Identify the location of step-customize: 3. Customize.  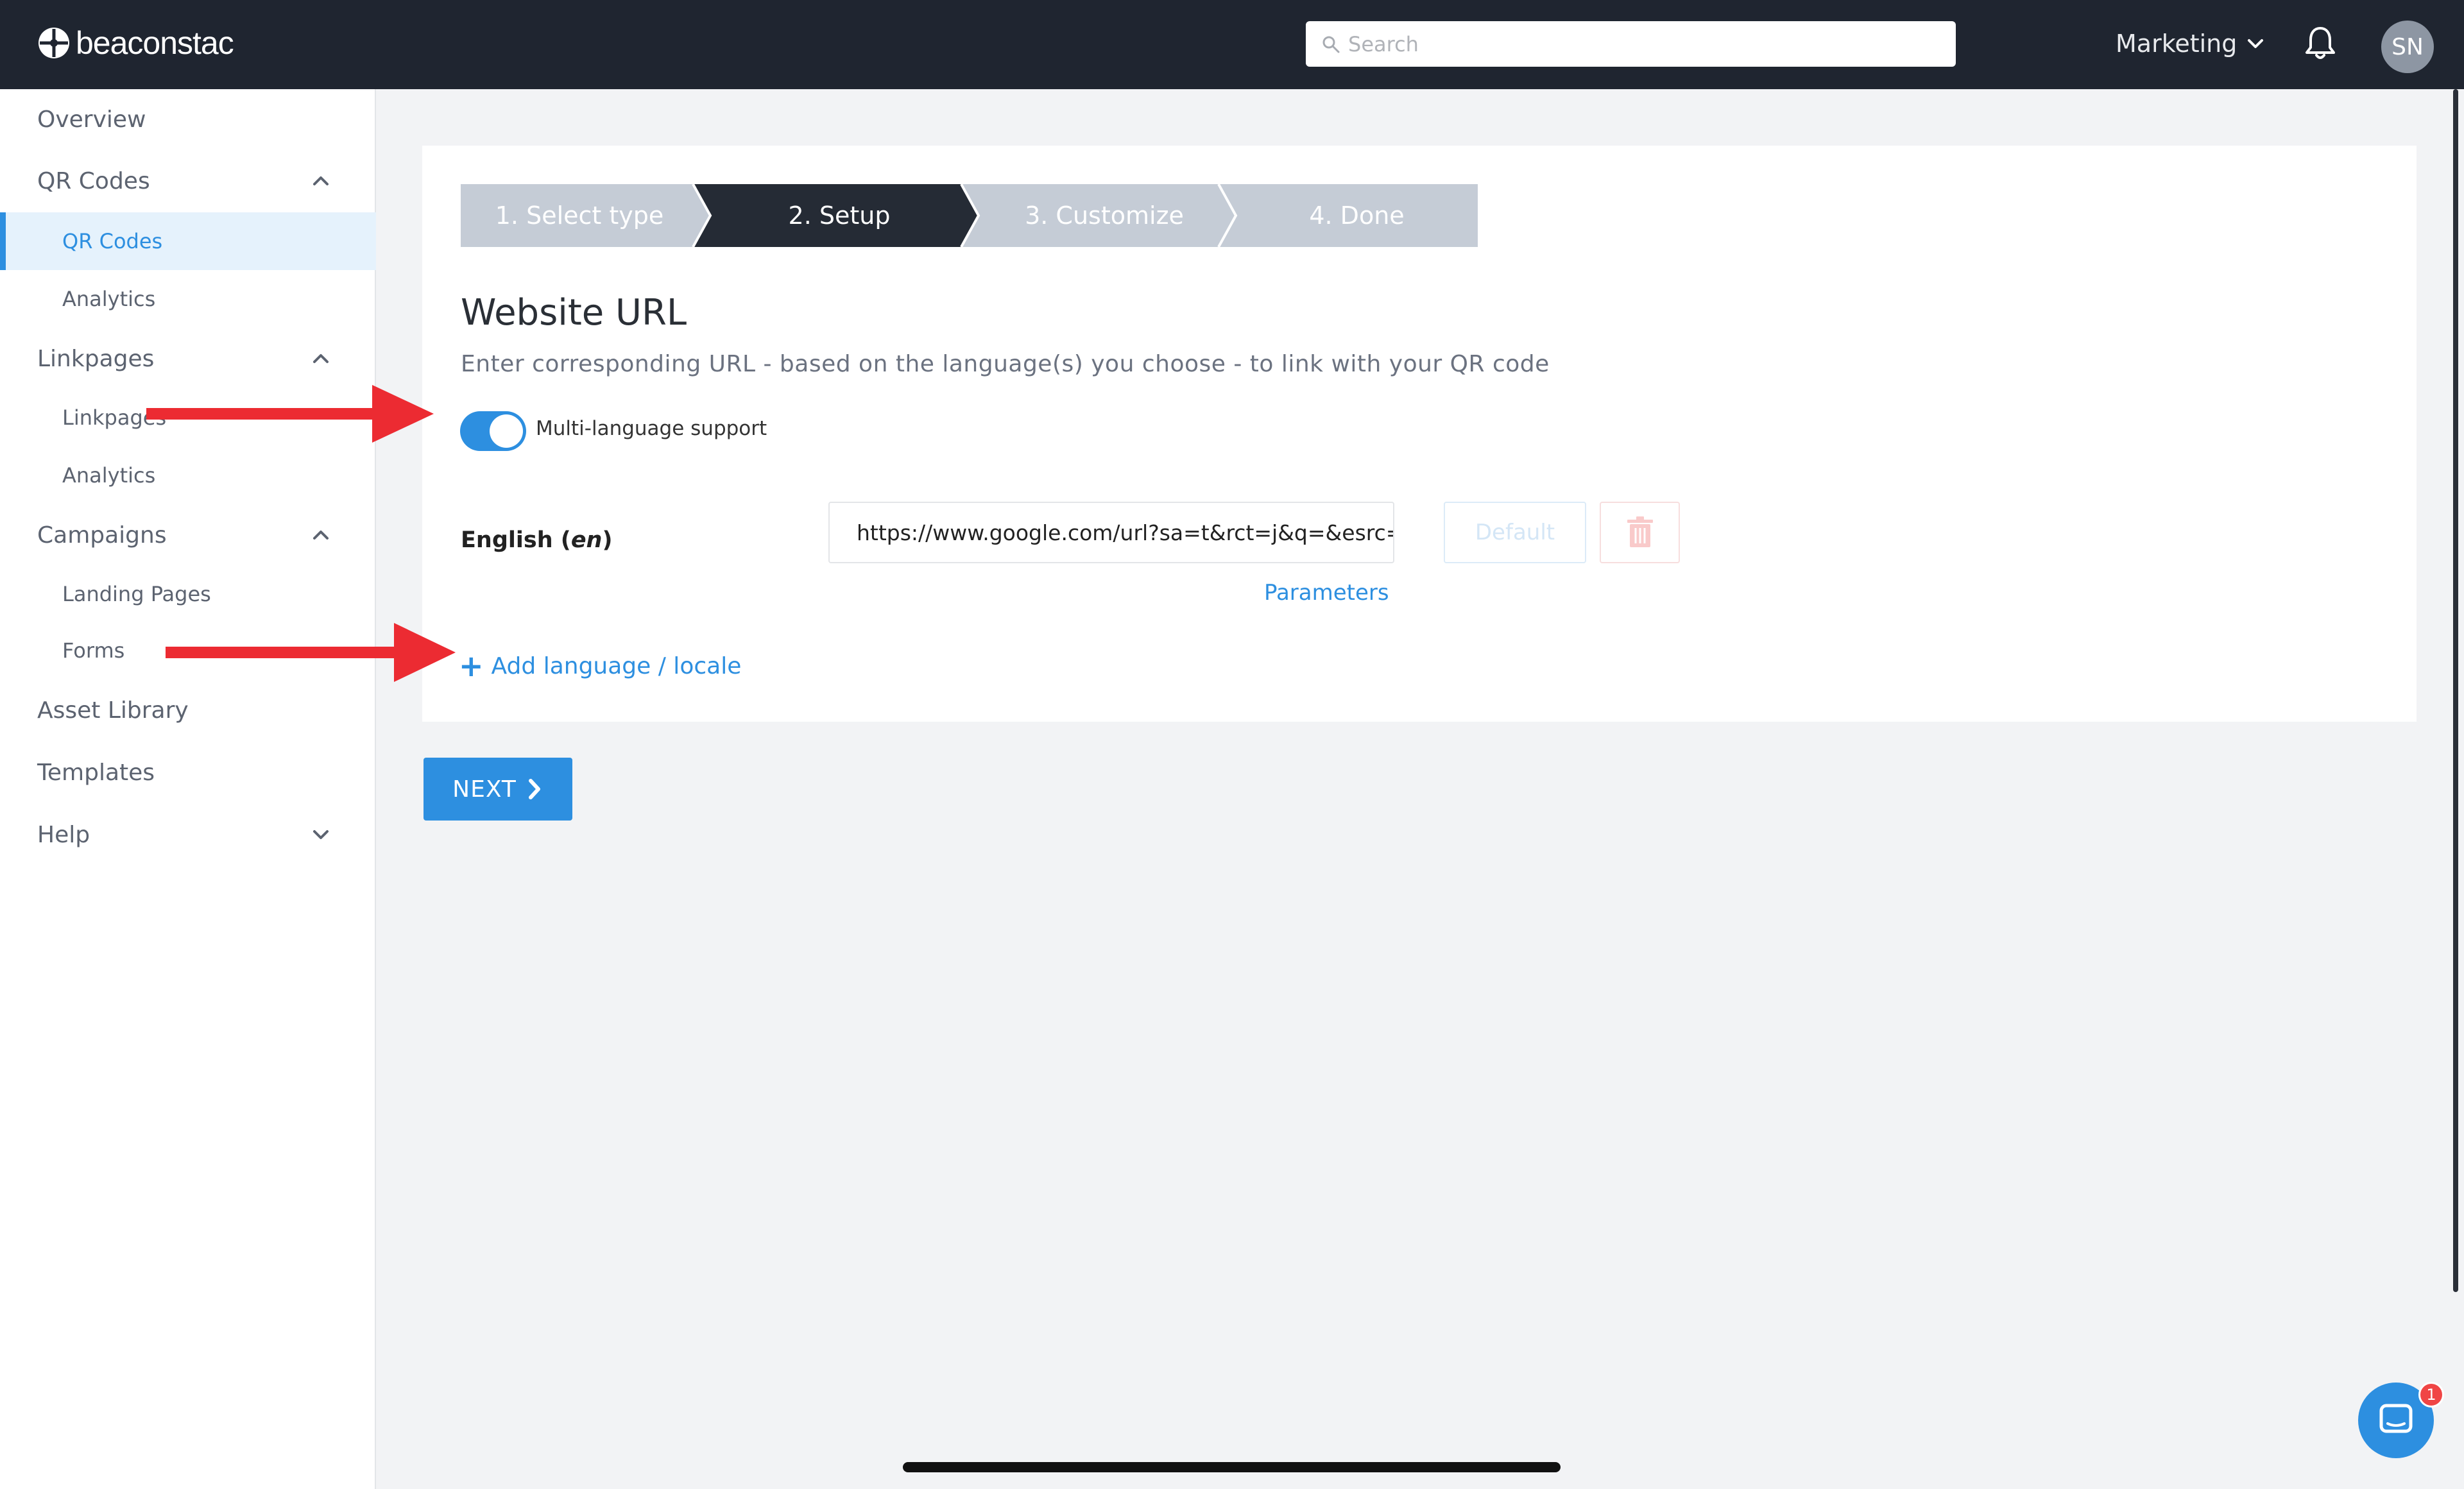
(1104, 216).